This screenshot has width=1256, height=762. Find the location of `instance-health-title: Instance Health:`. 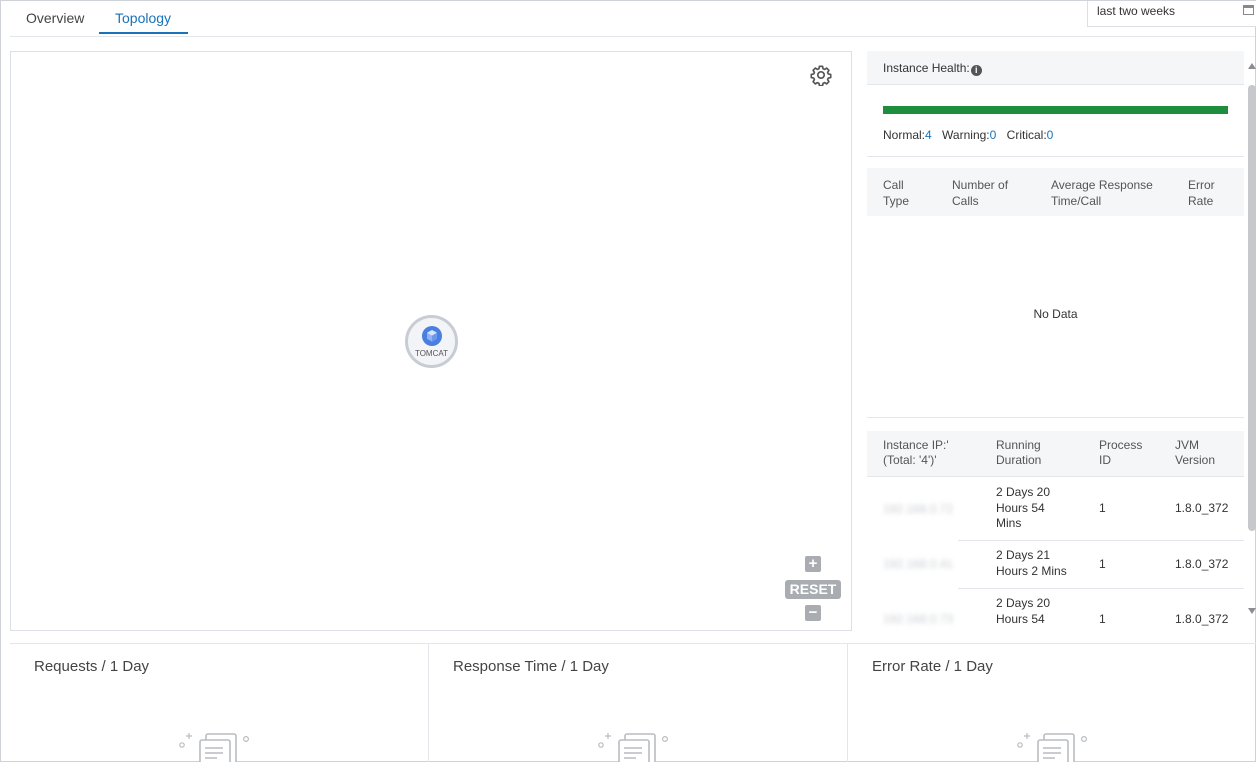

instance-health-title: Instance Health: is located at coordinates (926, 68).